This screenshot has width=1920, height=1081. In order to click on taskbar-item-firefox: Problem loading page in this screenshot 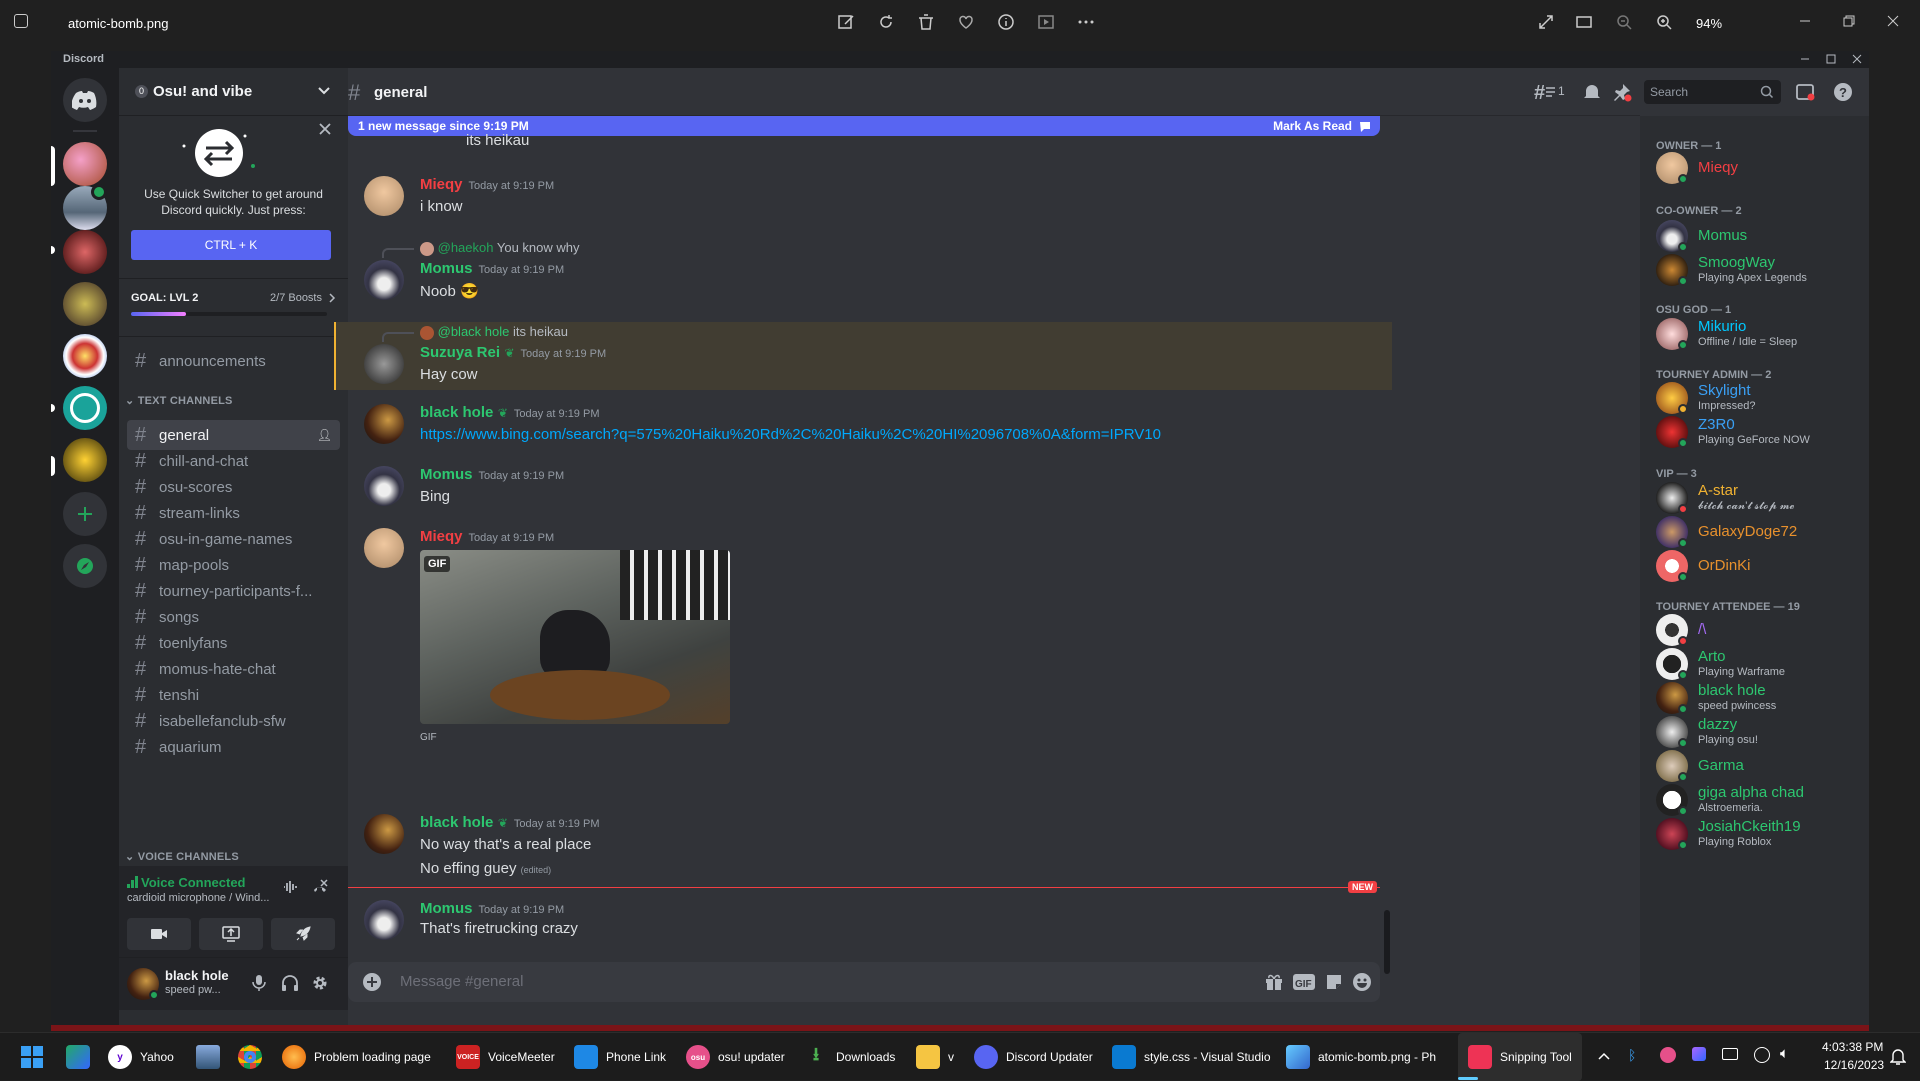, I will do `click(356, 1057)`.